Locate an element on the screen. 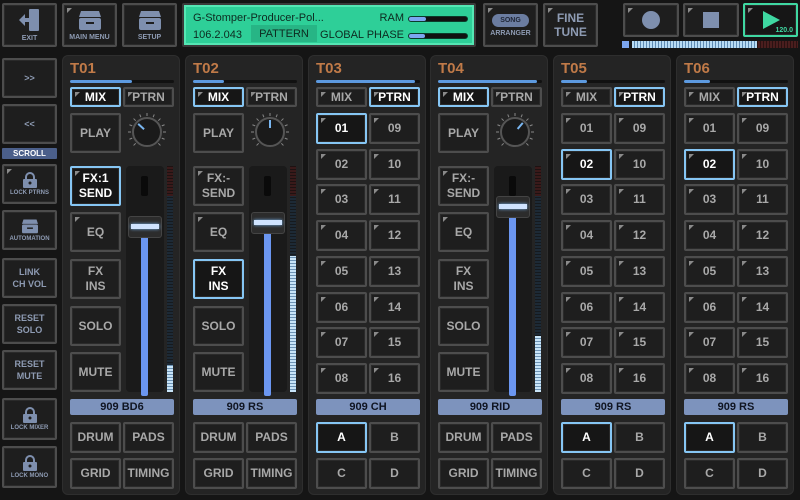  instrument-name: 909 CH is located at coordinates (368, 407).